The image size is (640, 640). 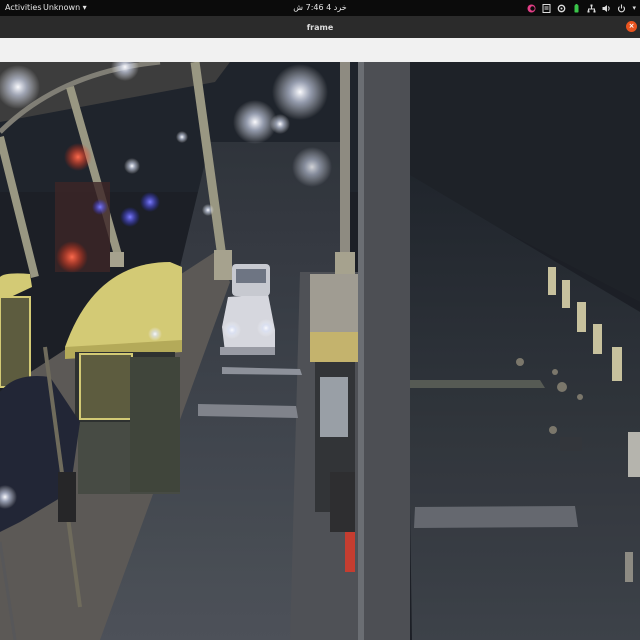 I want to click on color-picker-icon, so click(x=531, y=8).